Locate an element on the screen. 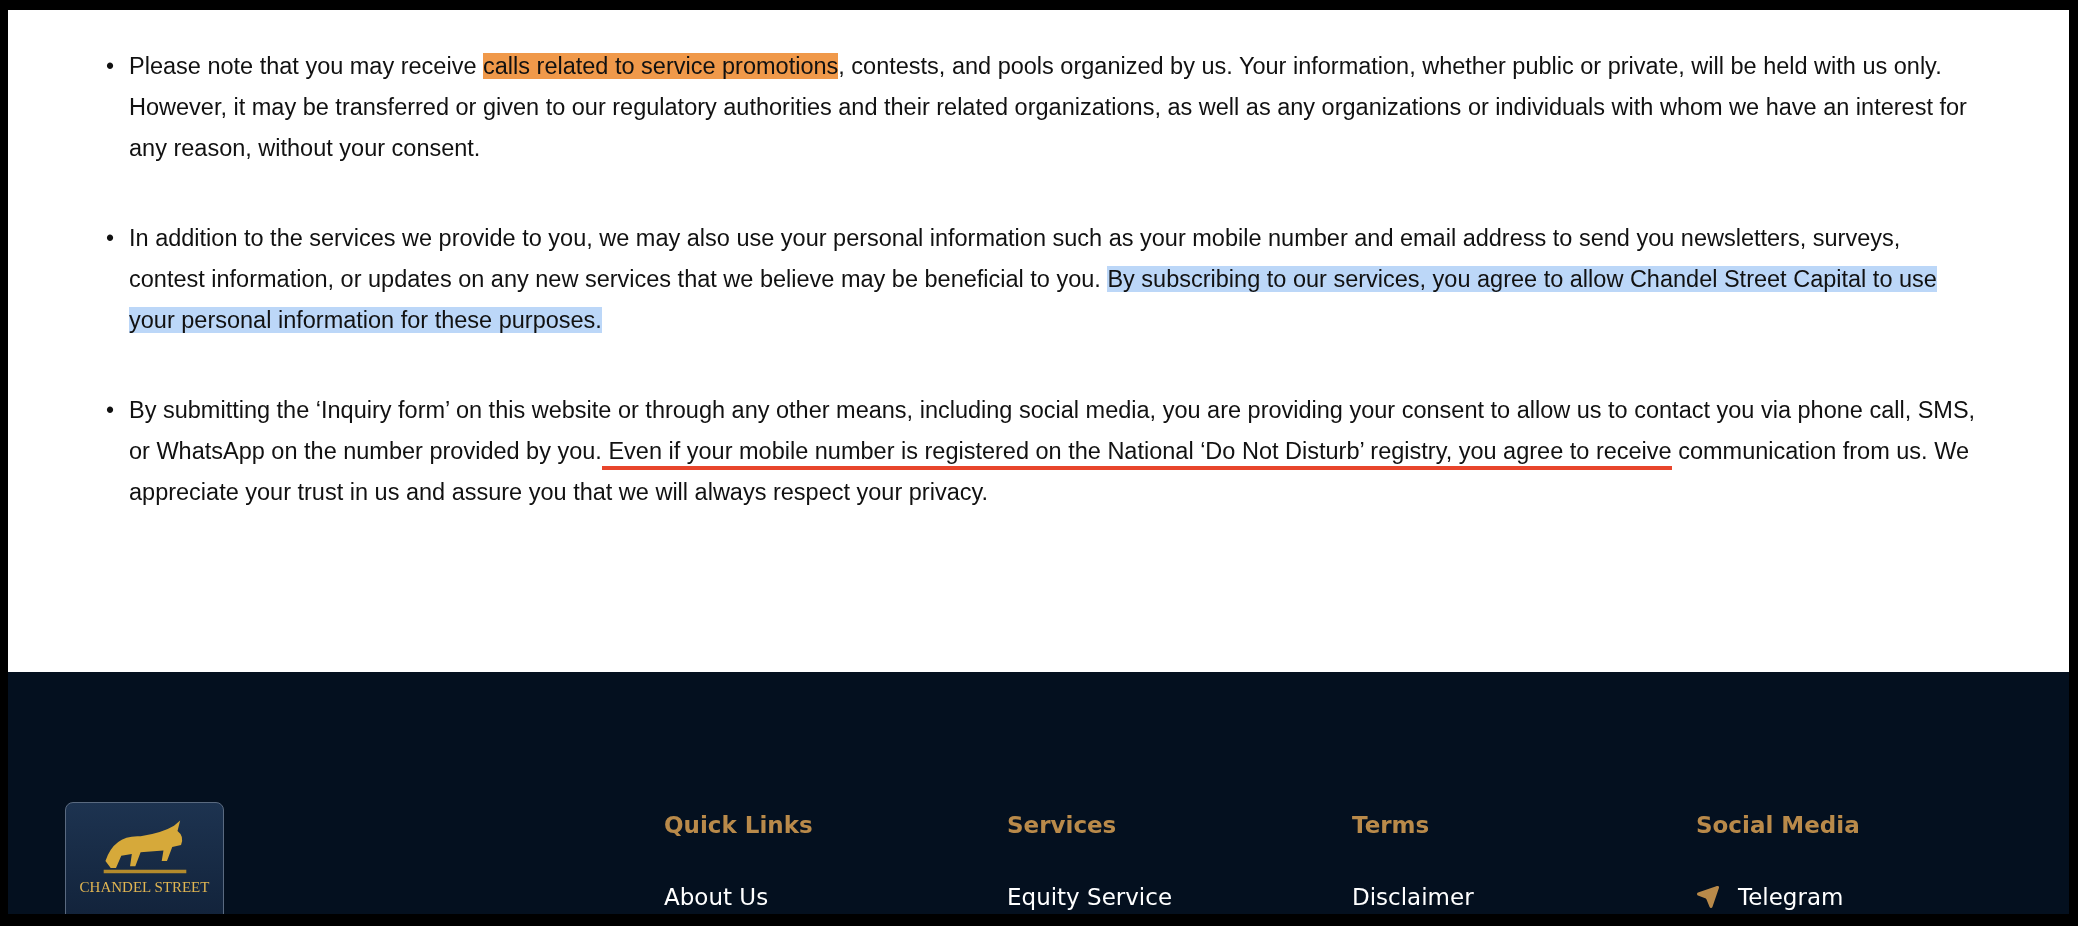 This screenshot has width=2078, height=926. column-heading: Terms is located at coordinates (1391, 825).